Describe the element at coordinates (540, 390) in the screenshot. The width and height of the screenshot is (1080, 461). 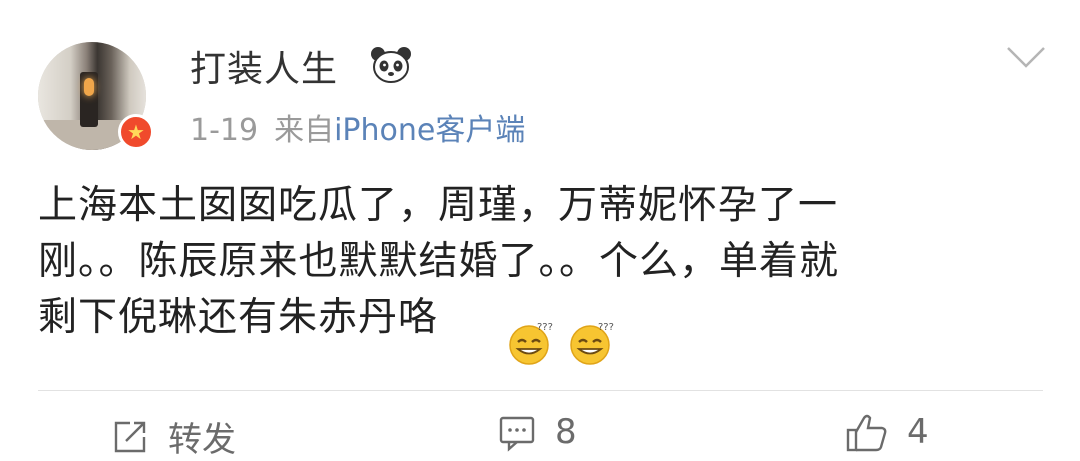
I see `divider` at that location.